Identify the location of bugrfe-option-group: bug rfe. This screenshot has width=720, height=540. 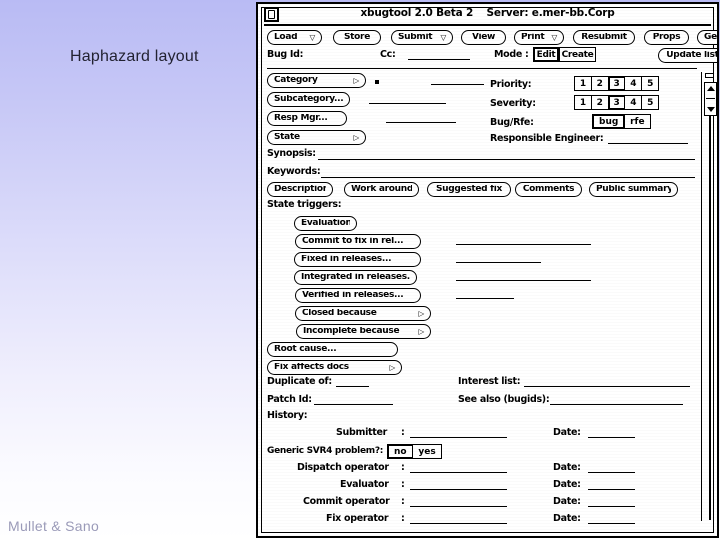
(621, 121).